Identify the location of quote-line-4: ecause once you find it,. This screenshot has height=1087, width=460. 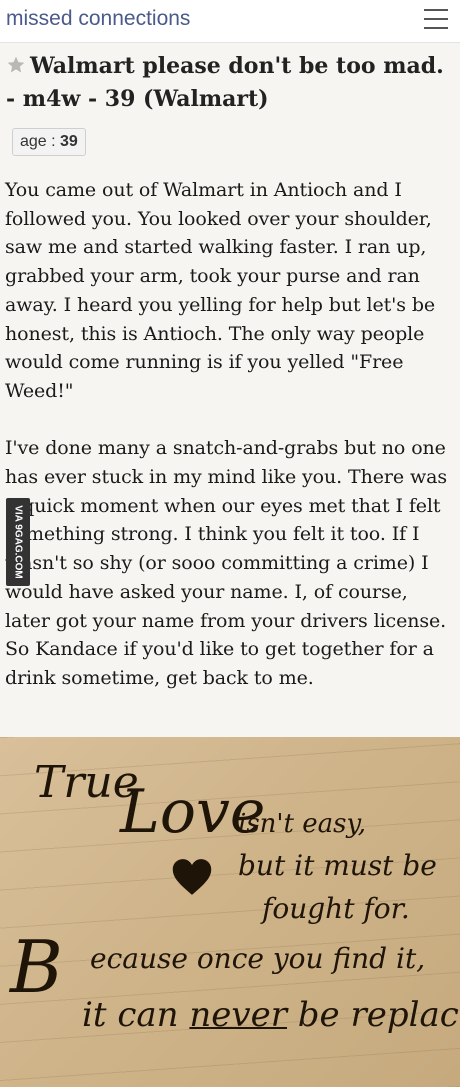
(258, 958).